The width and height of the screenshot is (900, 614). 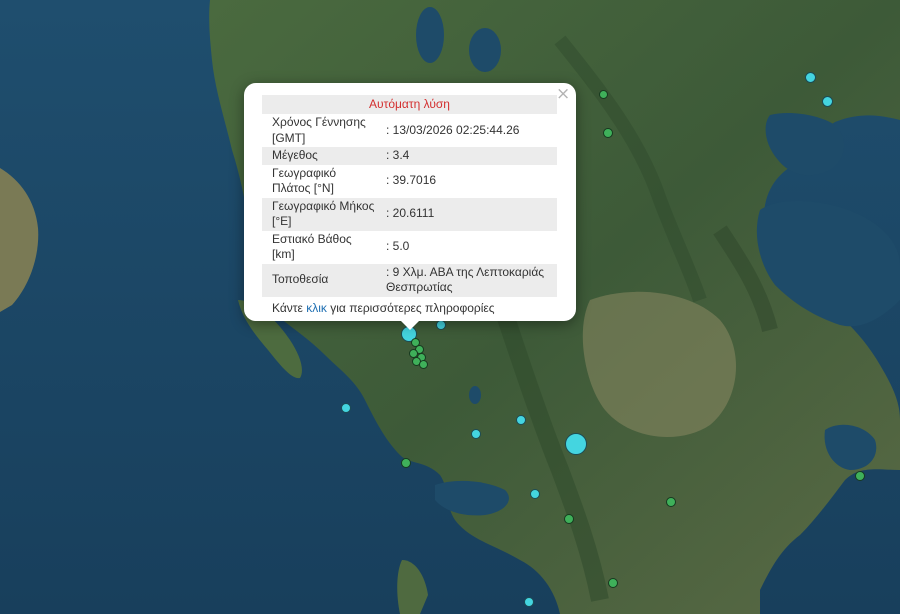 I want to click on more-info-text: Κάντε κλικ για περισσότερες πληροφορίες, so click(x=409, y=308).